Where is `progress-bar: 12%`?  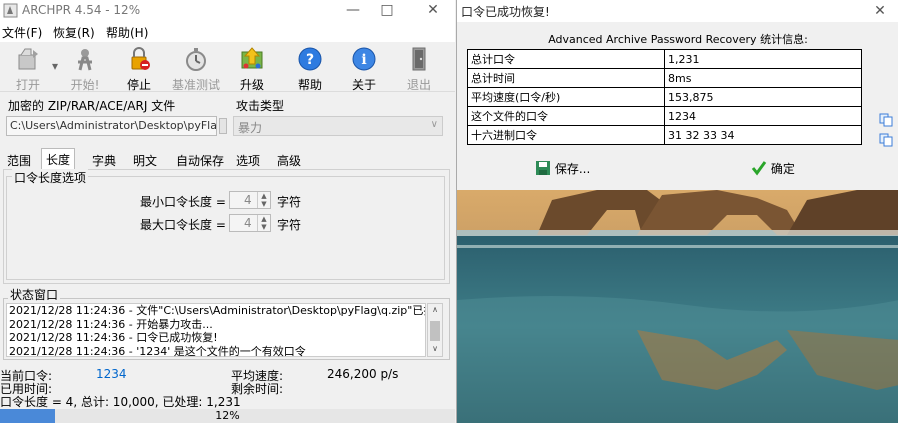 progress-bar: 12% is located at coordinates (227, 416).